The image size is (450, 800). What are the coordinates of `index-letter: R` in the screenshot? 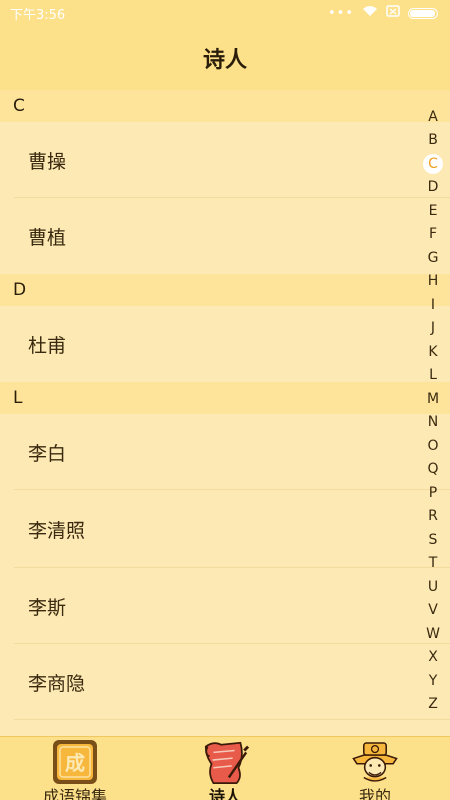 It's located at (433, 517).